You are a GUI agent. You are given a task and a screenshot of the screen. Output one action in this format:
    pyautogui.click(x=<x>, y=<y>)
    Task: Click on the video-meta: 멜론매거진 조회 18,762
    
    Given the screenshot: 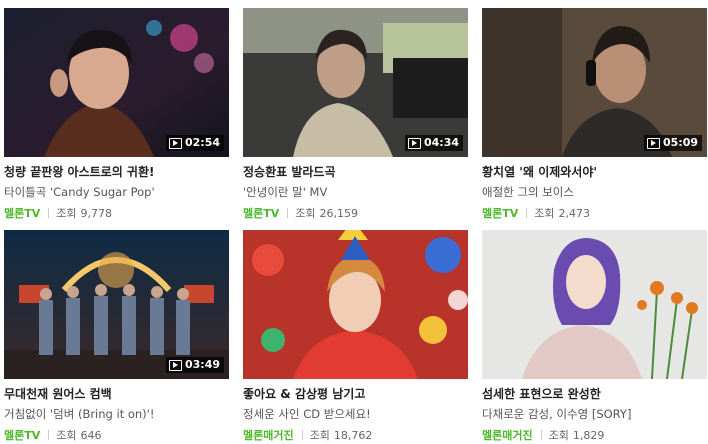 What is the action you would take?
    pyautogui.click(x=307, y=435)
    